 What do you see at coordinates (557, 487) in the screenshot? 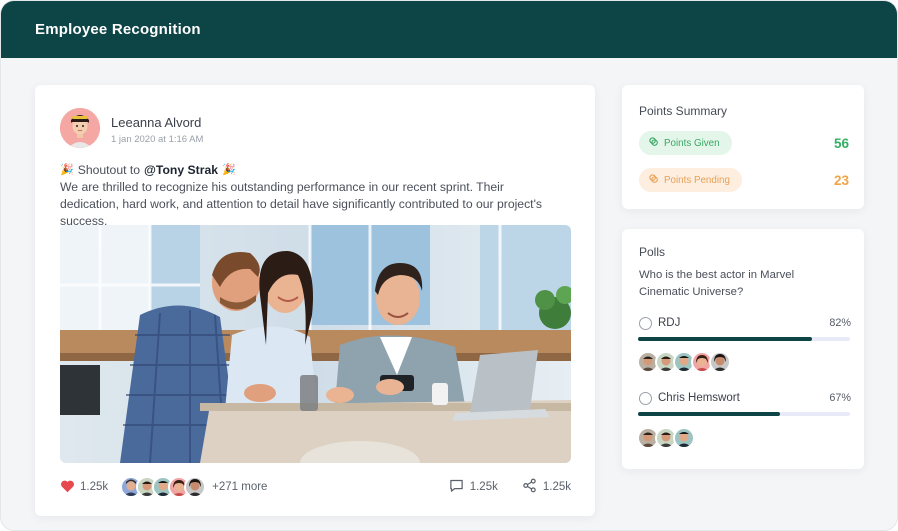
I see `share-count: 1.25k` at bounding box center [557, 487].